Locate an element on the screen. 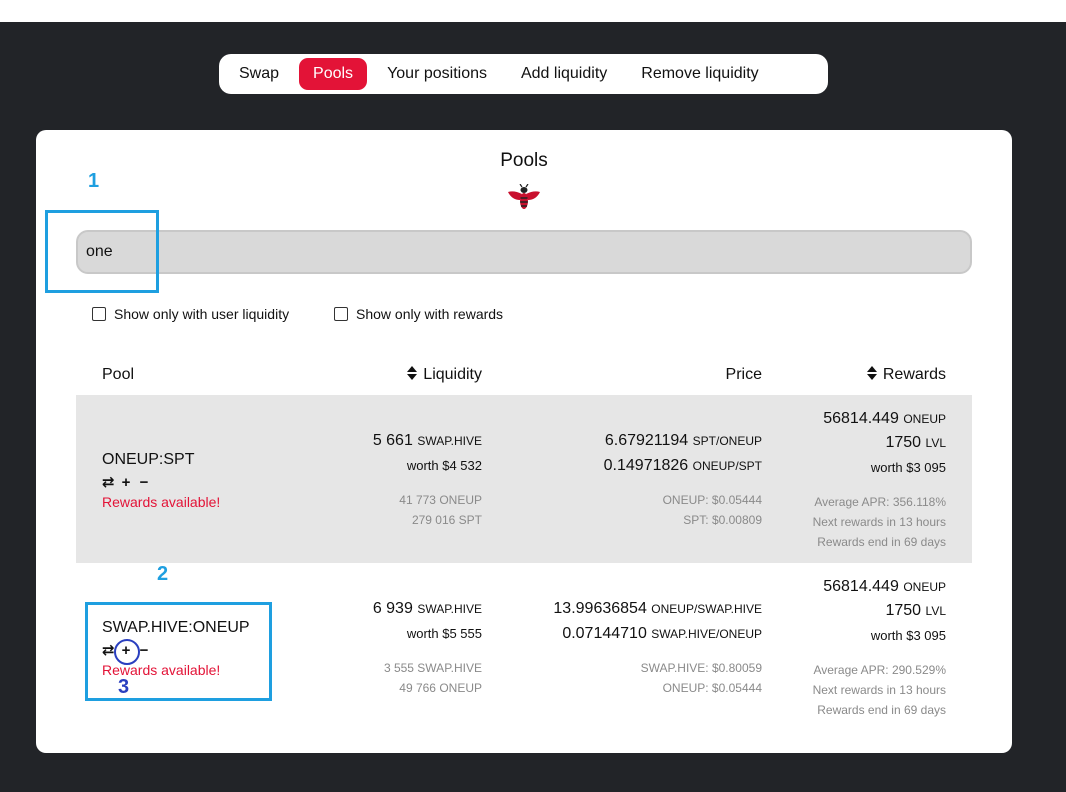  tab-add-liquidity: Add liquidity is located at coordinates (564, 74).